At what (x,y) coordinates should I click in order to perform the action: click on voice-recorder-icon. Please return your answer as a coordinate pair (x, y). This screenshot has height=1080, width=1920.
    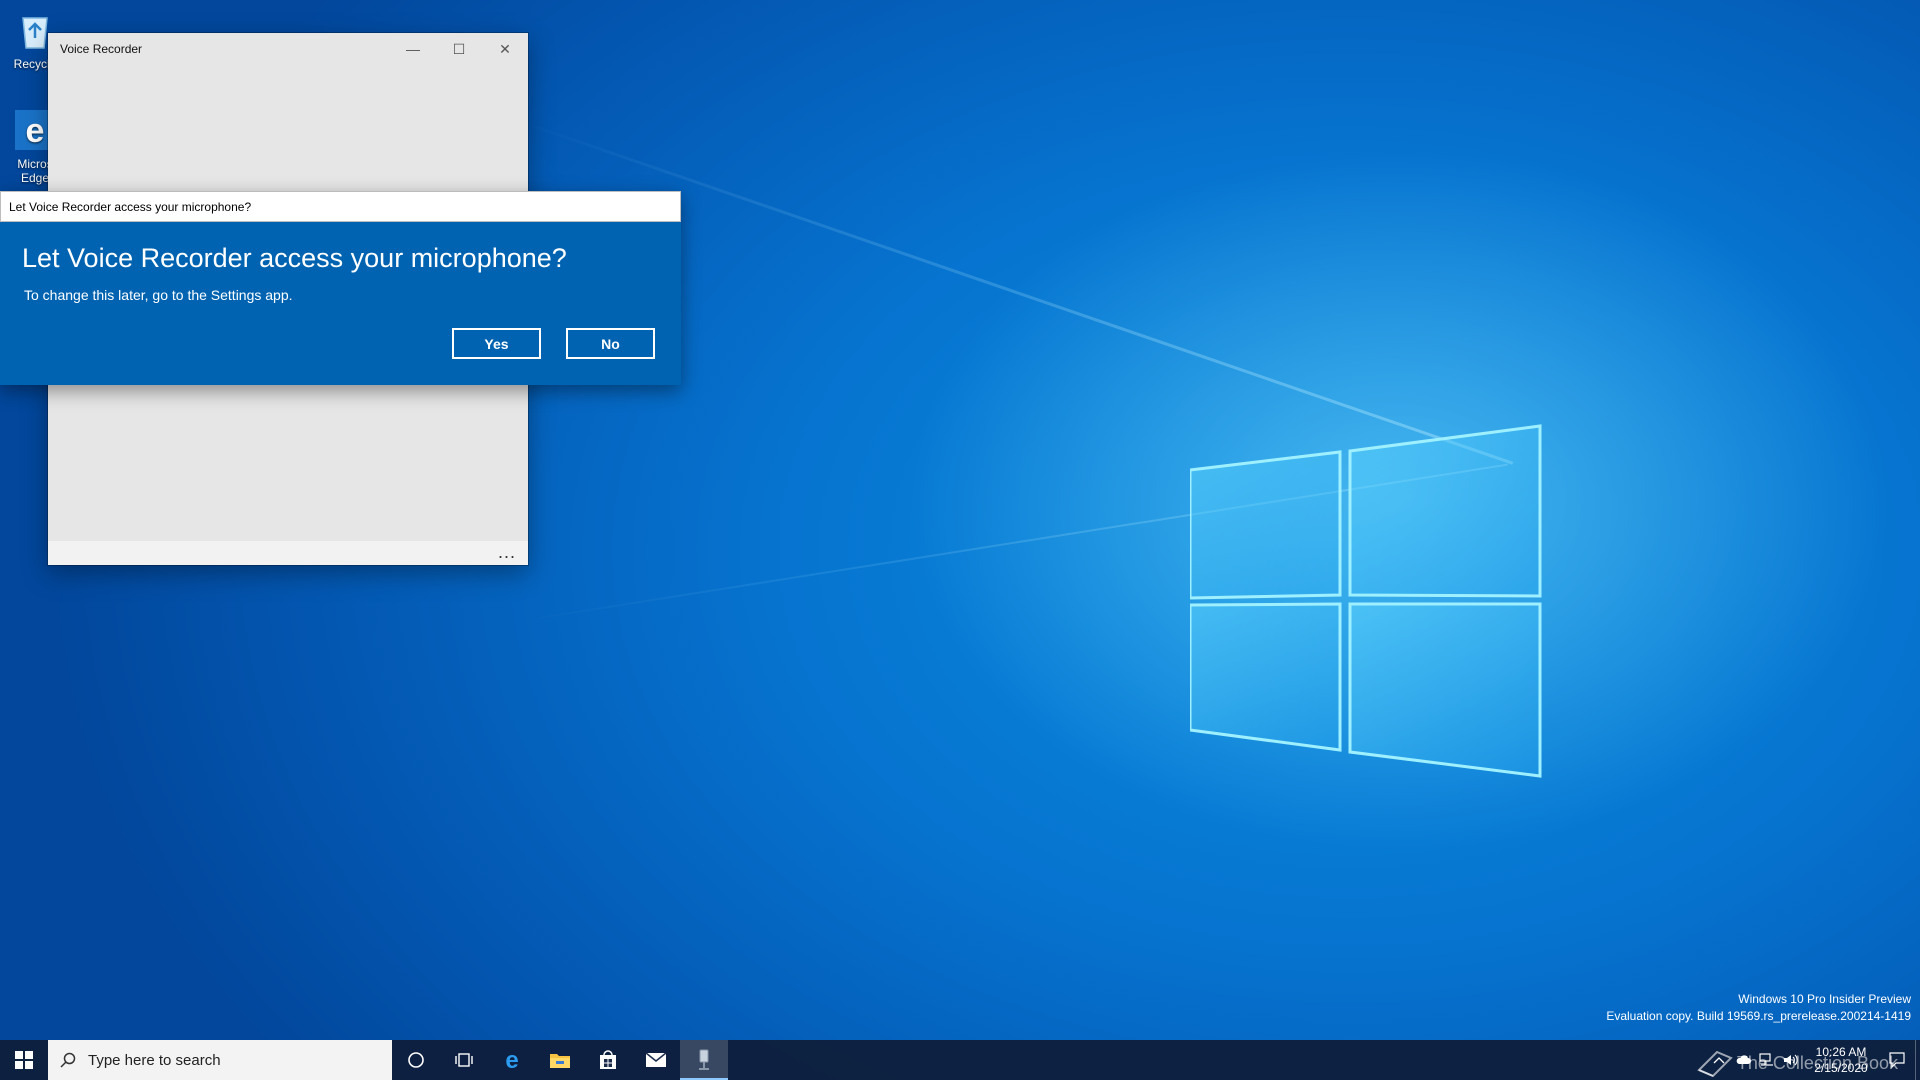
    Looking at the image, I should click on (704, 1059).